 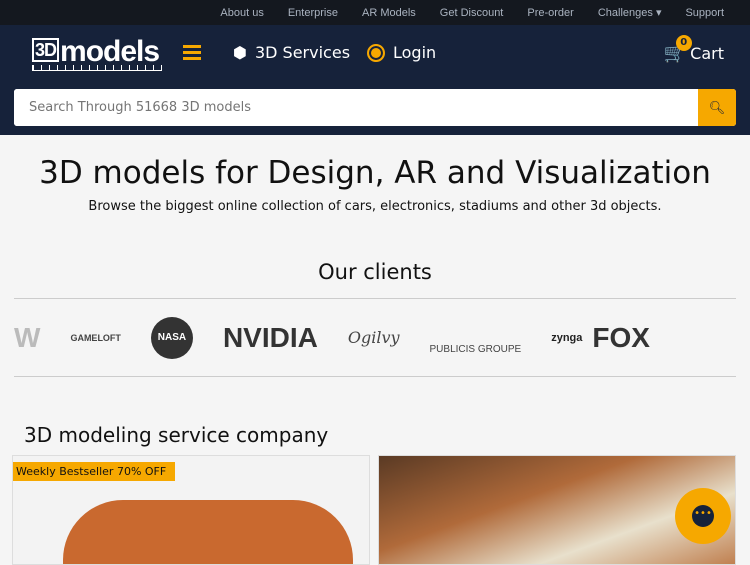 What do you see at coordinates (95, 337) in the screenshot?
I see `client-logo-gameloft: GAMELOFT` at bounding box center [95, 337].